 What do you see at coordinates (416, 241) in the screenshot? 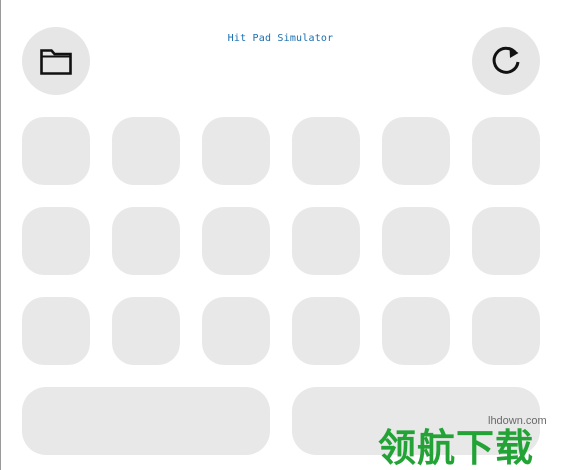
I see `pad-r2-c5` at bounding box center [416, 241].